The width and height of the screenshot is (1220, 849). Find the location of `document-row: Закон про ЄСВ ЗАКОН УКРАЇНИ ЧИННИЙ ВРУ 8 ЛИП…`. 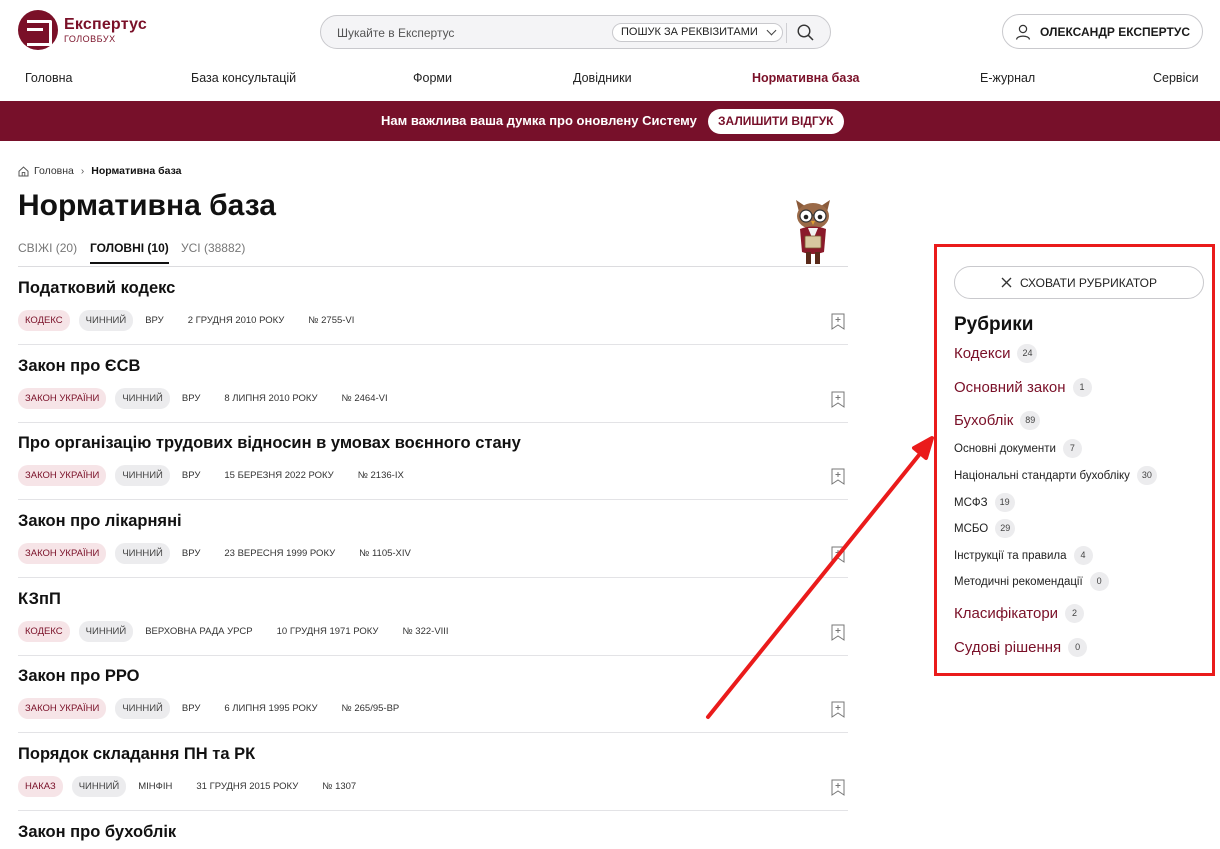

document-row: Закон про ЄСВ ЗАКОН УКРАЇНИ ЧИННИЙ ВРУ 8 ЛИП… is located at coordinates (433, 384).